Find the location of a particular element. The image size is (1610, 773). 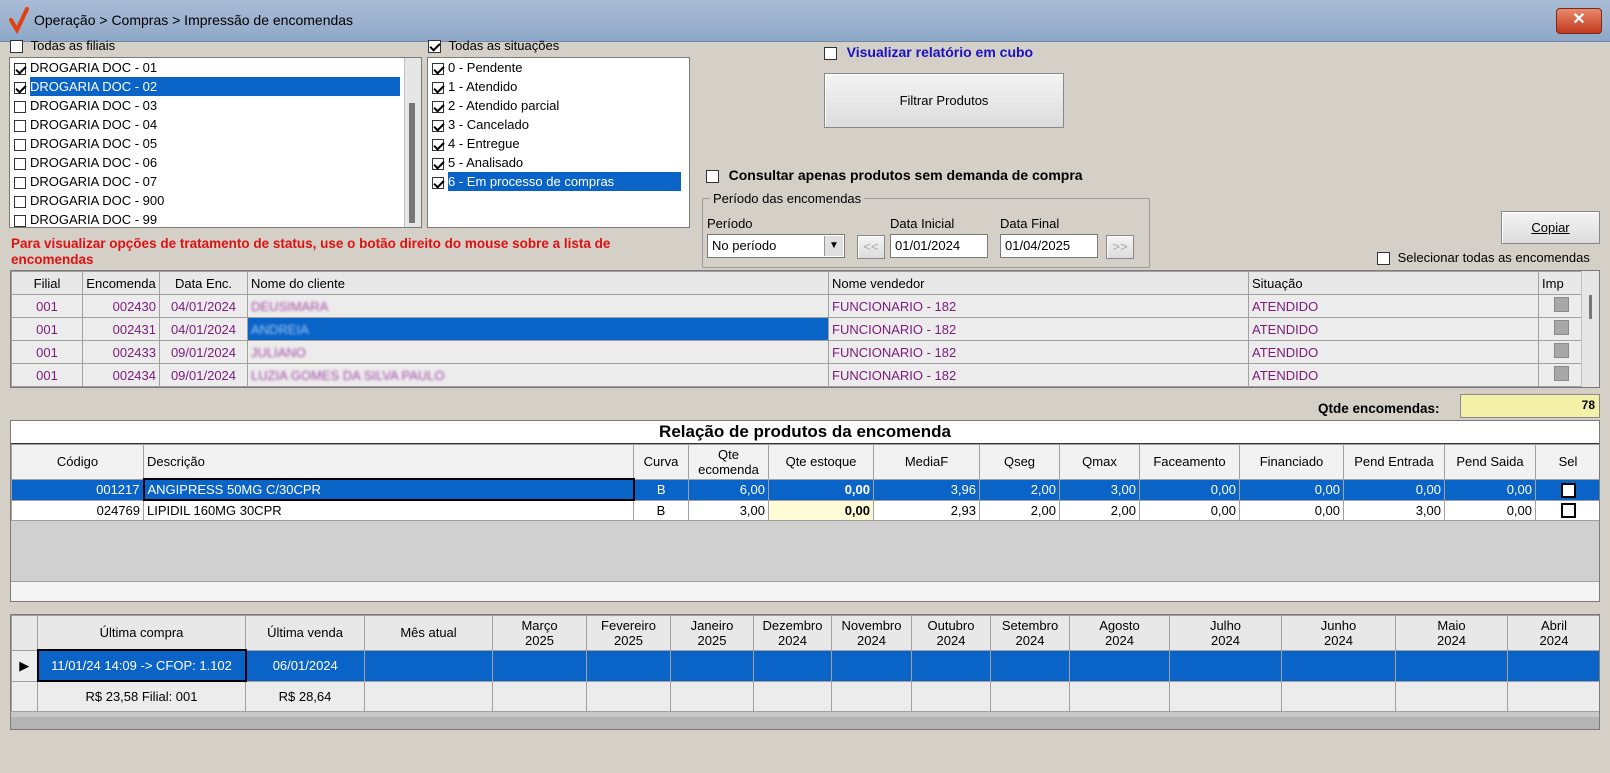

chevron-down-icon: ▼ is located at coordinates (833, 246).